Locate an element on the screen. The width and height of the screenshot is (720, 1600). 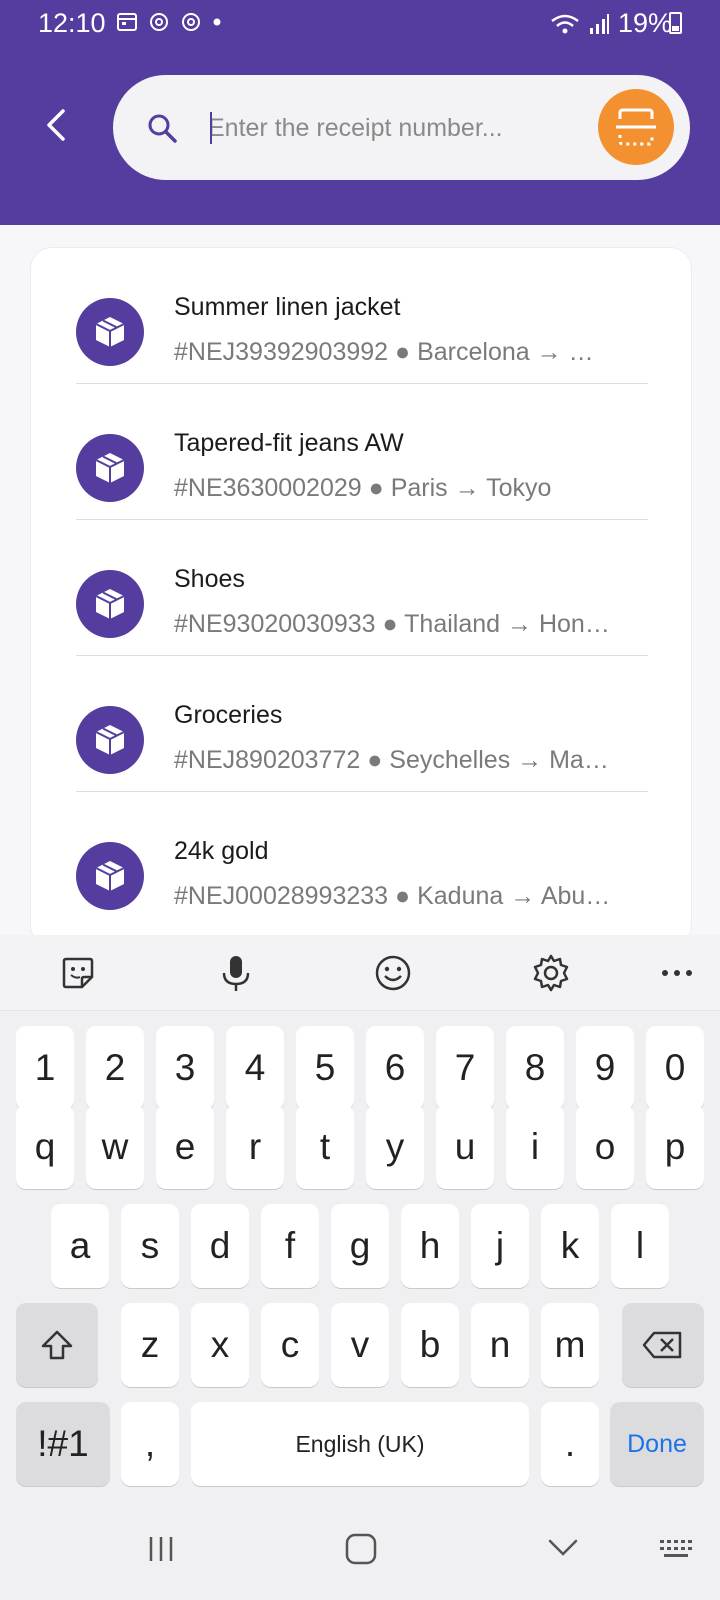
key-8: 8 is located at coordinates (535, 1068).